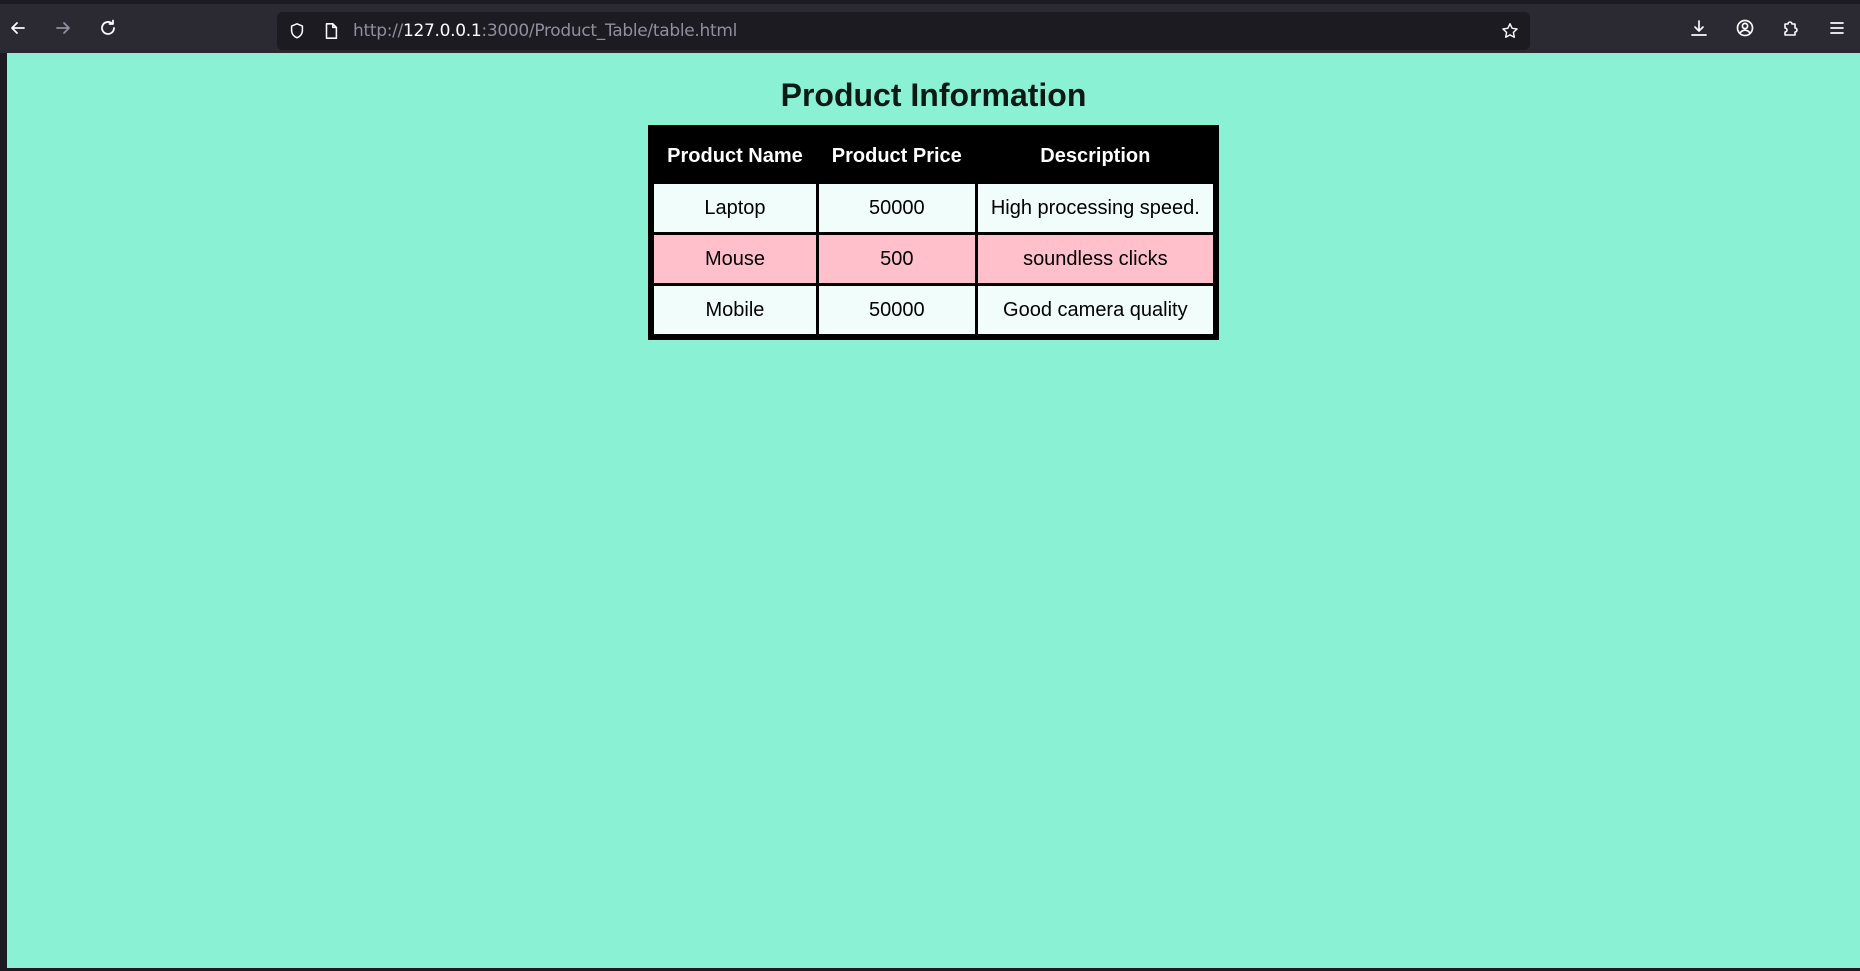  I want to click on back-button, so click(18, 30).